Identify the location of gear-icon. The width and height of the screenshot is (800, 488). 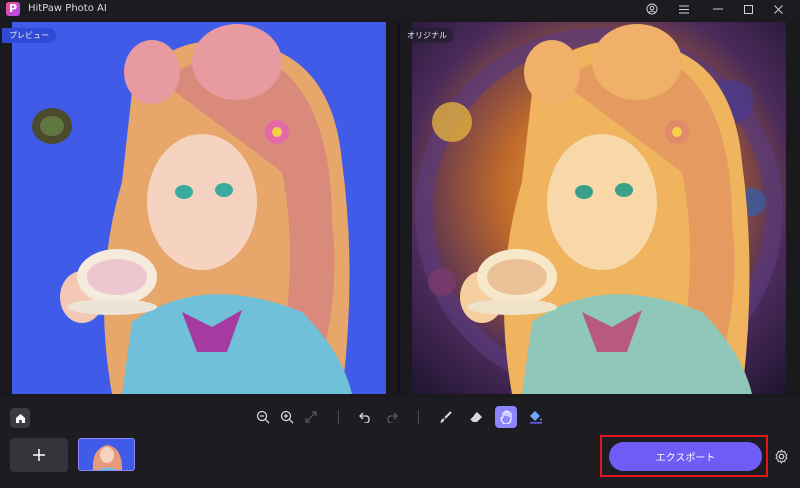
(781, 456).